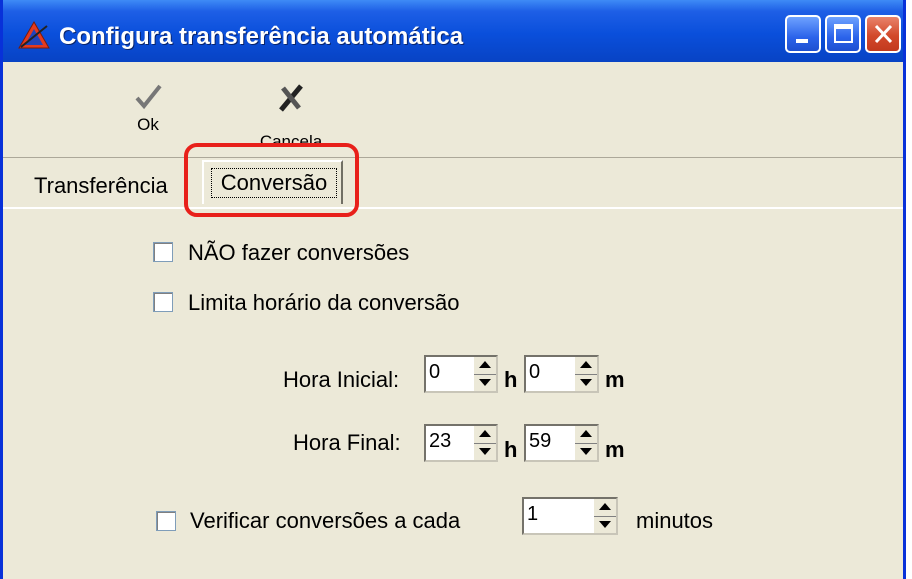 This screenshot has width=912, height=579. I want to click on end-minute-spin-buttons, so click(585, 443).